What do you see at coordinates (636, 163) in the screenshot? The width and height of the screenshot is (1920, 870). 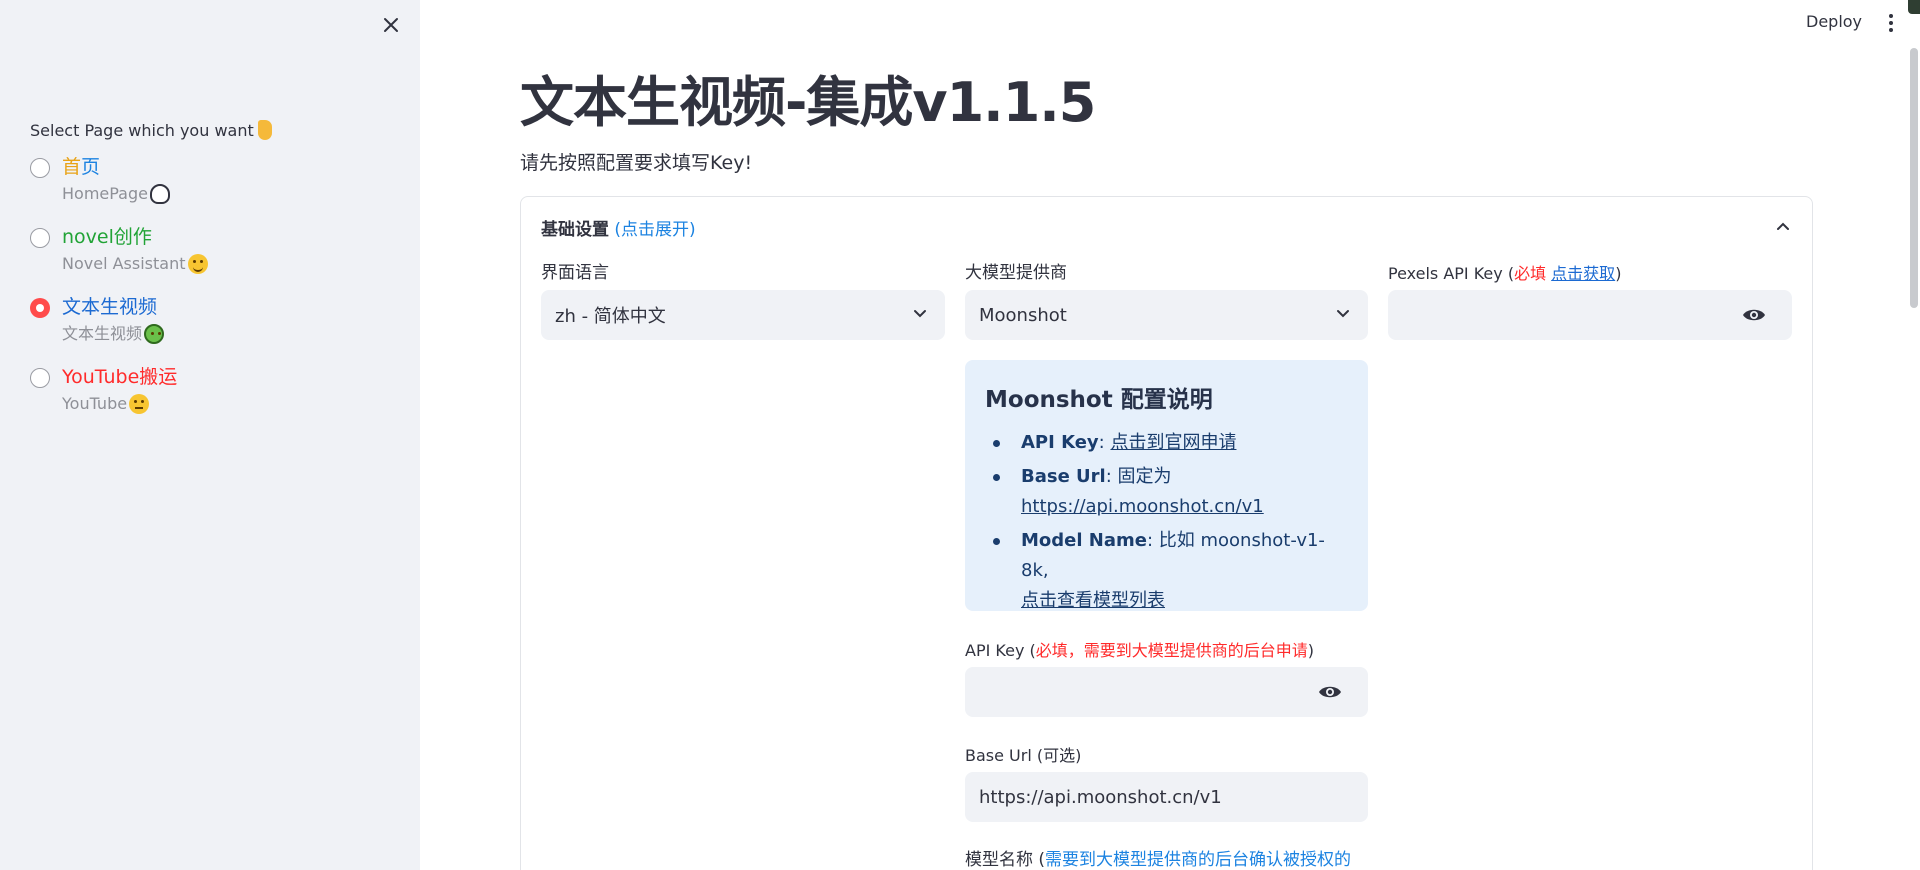 I see `page-subtitle: 请先按照配置要求填写Key!` at bounding box center [636, 163].